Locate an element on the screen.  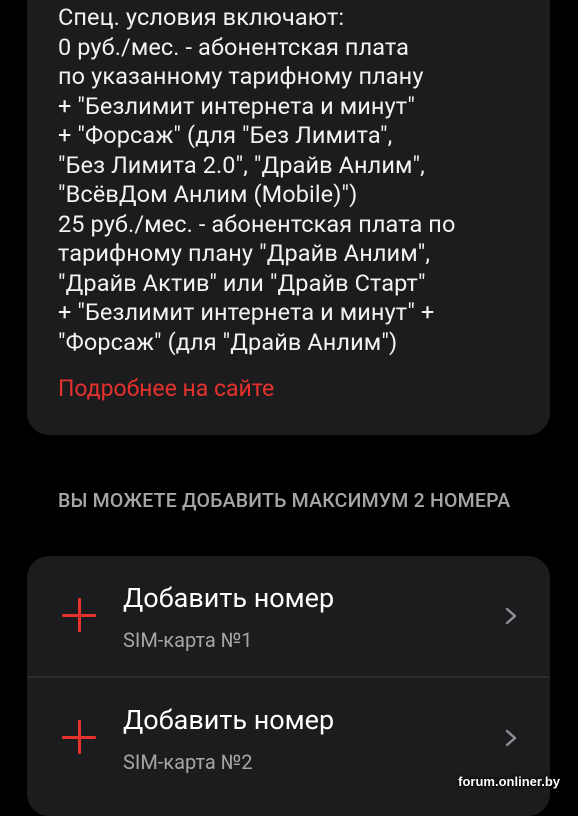
more-on-website-link: Подробнее на сайте is located at coordinates (166, 389).